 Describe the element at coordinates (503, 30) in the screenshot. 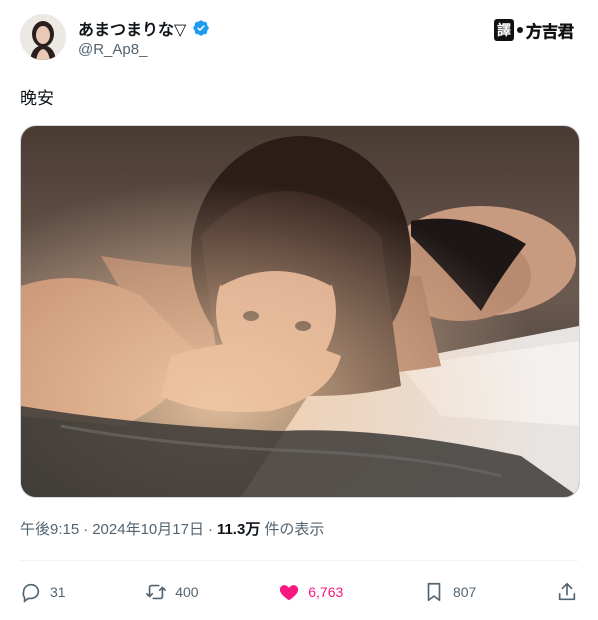

I see `watermark-box-label: 譯` at that location.